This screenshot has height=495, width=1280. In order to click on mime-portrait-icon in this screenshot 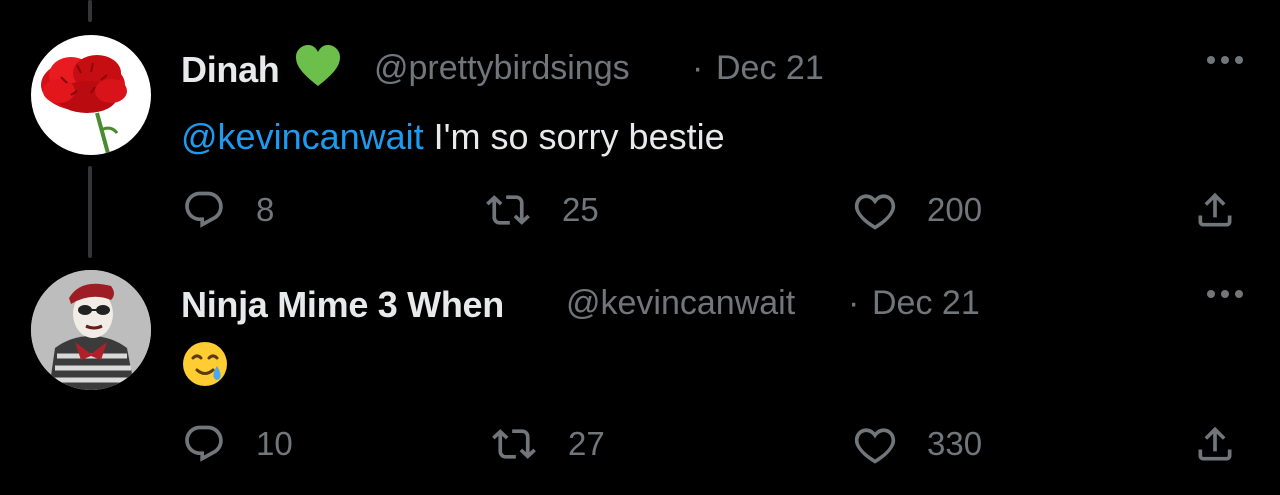, I will do `click(91, 330)`.